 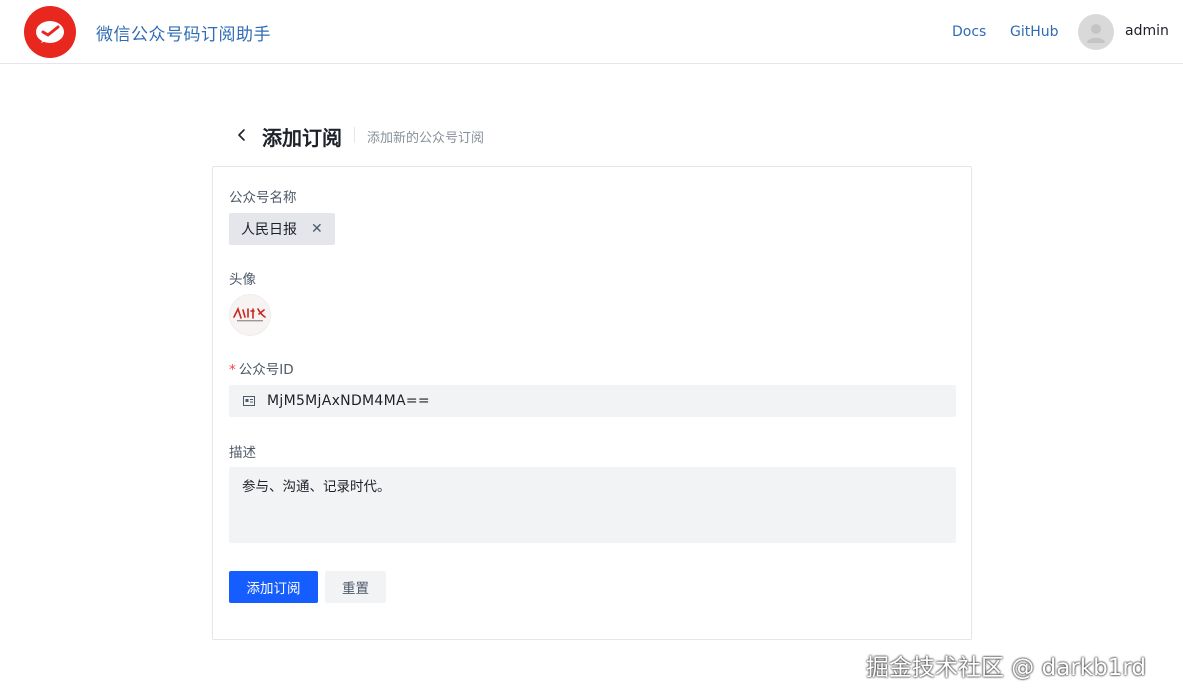 I want to click on chevron-left-icon, so click(x=241, y=135).